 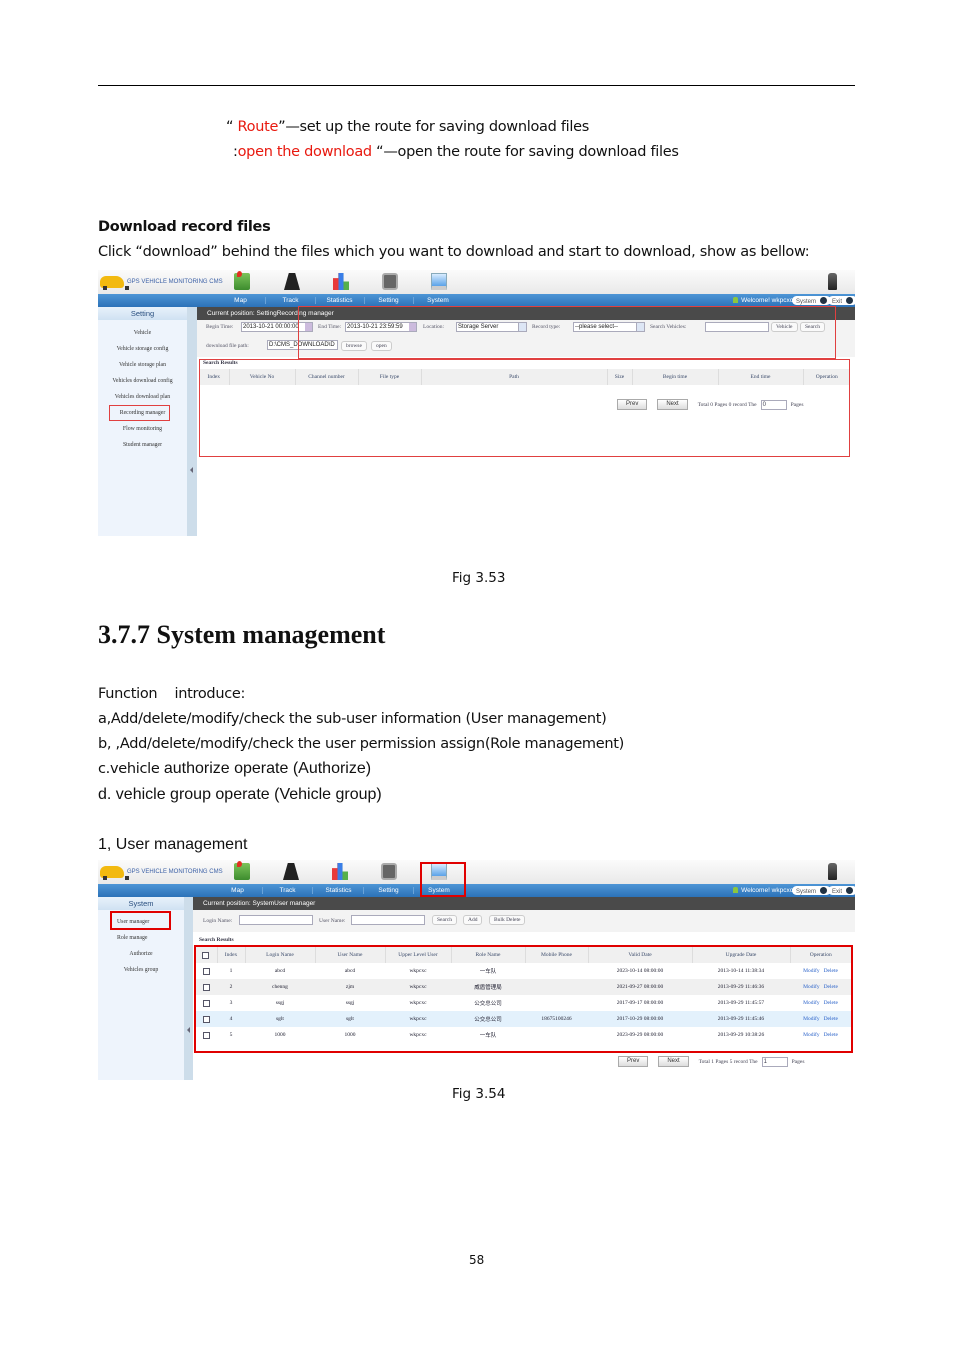 I want to click on download-path-label: download file path:, so click(x=227, y=346).